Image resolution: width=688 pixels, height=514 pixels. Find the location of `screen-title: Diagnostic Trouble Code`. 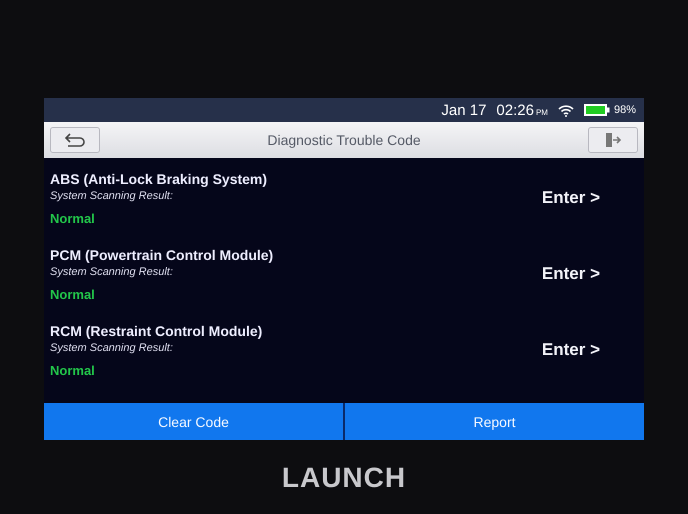

screen-title: Diagnostic Trouble Code is located at coordinates (344, 140).